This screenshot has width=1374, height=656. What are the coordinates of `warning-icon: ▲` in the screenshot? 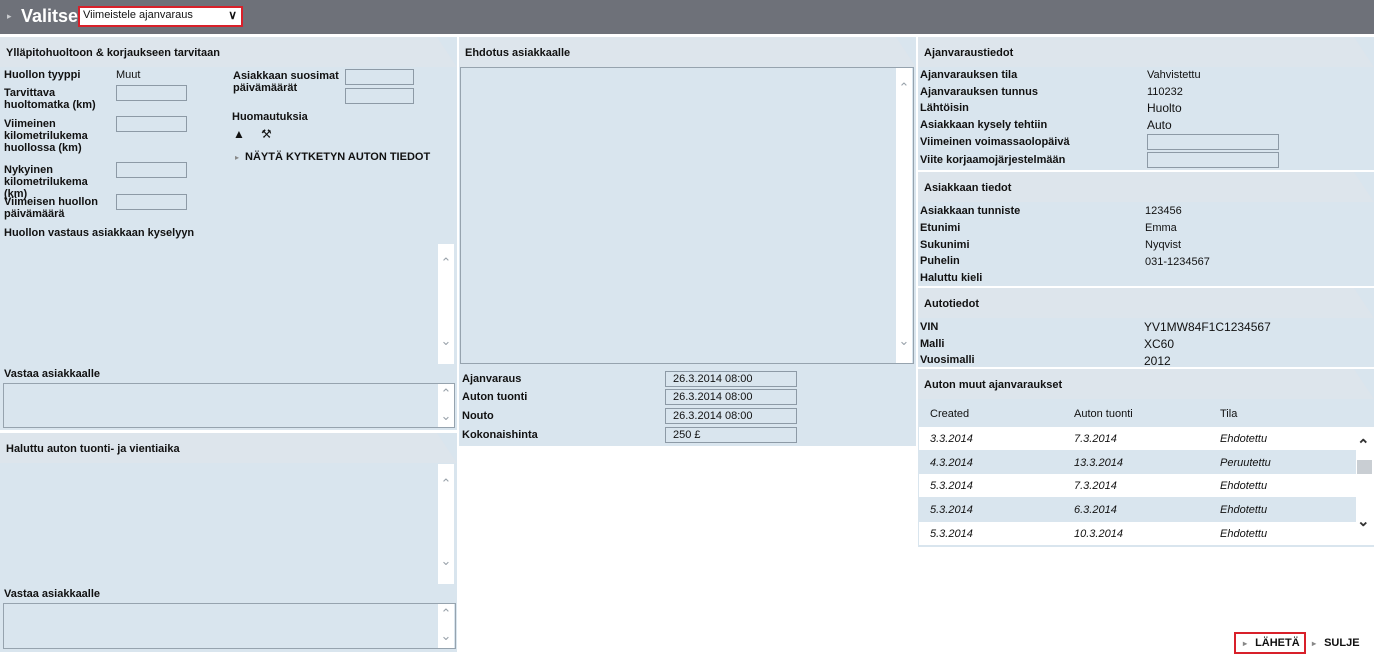 It's located at (239, 134).